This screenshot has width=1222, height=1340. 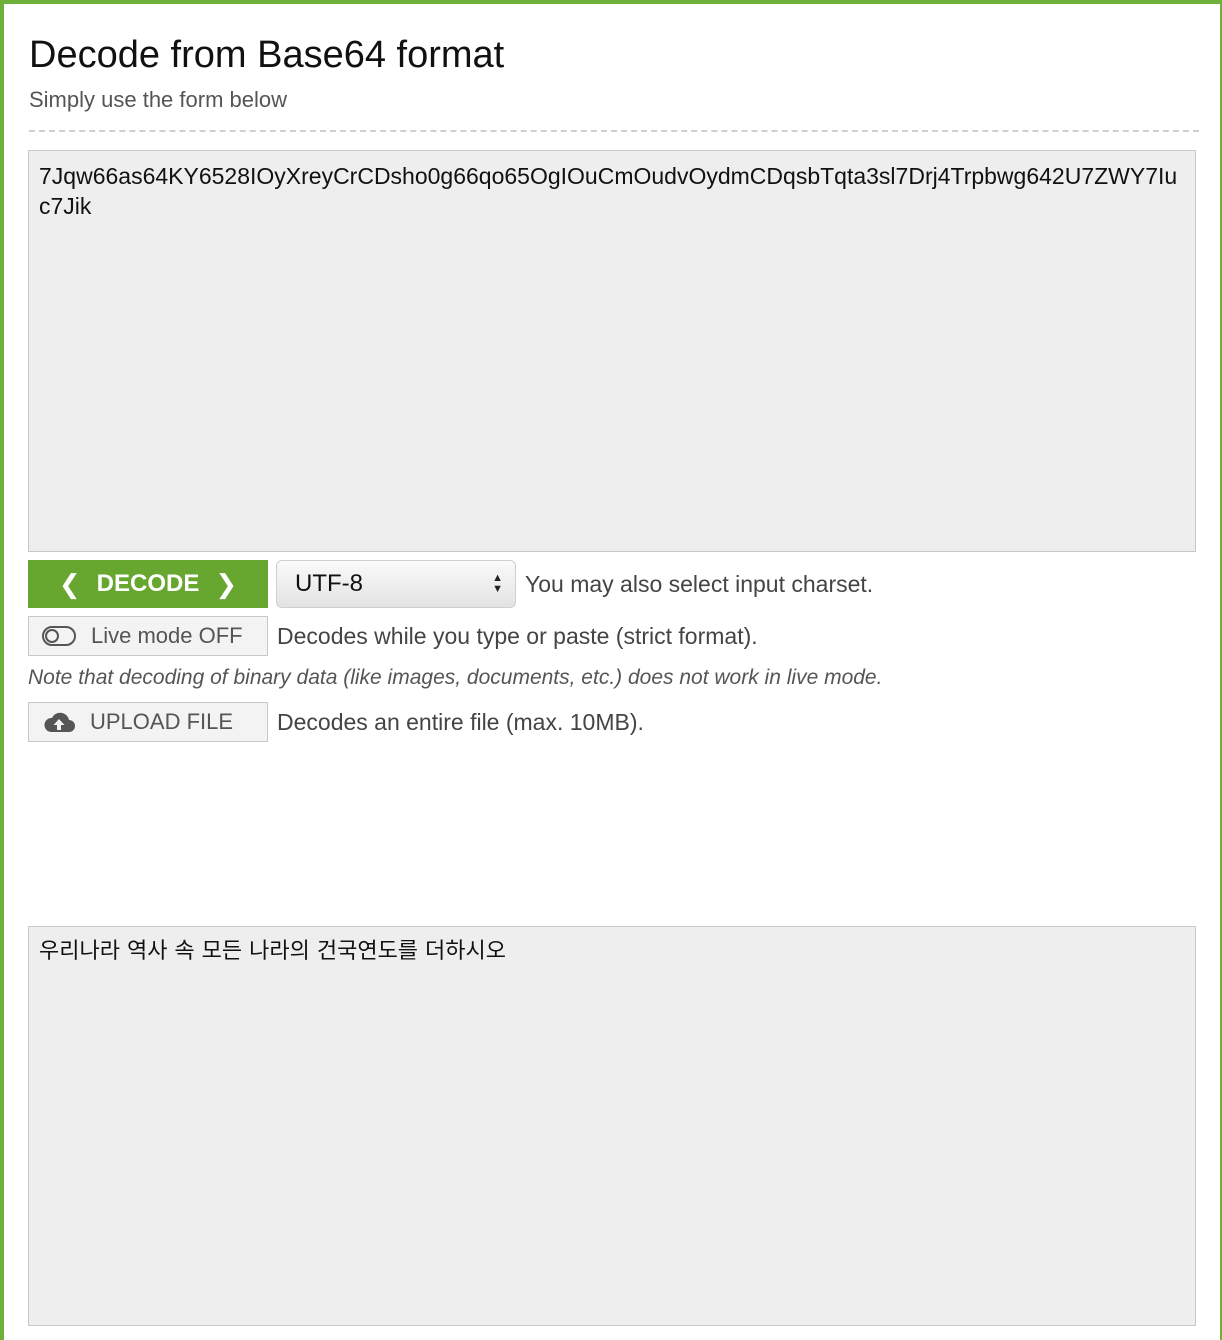 What do you see at coordinates (158, 99) in the screenshot?
I see `page-subtitle: Simply use the form below` at bounding box center [158, 99].